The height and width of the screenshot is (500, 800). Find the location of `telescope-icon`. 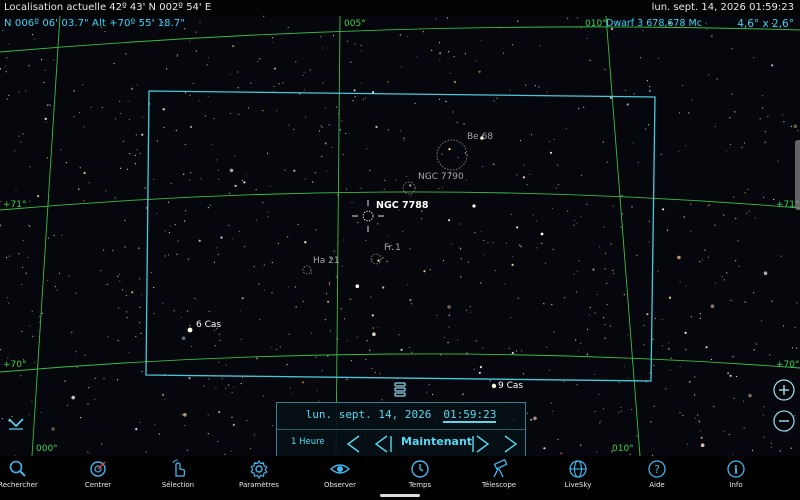

telescope-icon is located at coordinates (500, 468).